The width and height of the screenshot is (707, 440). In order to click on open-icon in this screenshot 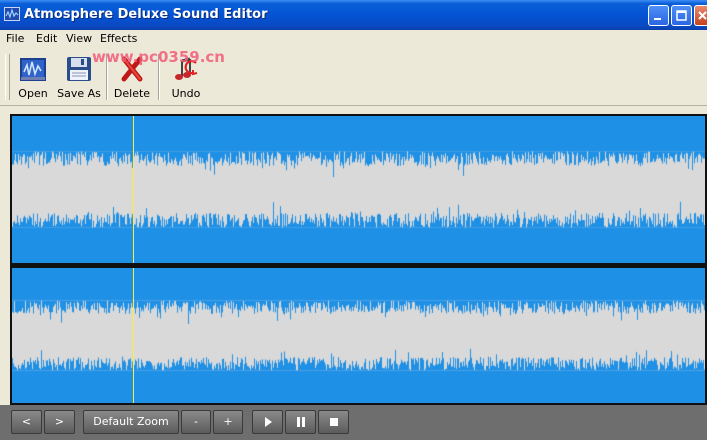, I will do `click(33, 69)`.